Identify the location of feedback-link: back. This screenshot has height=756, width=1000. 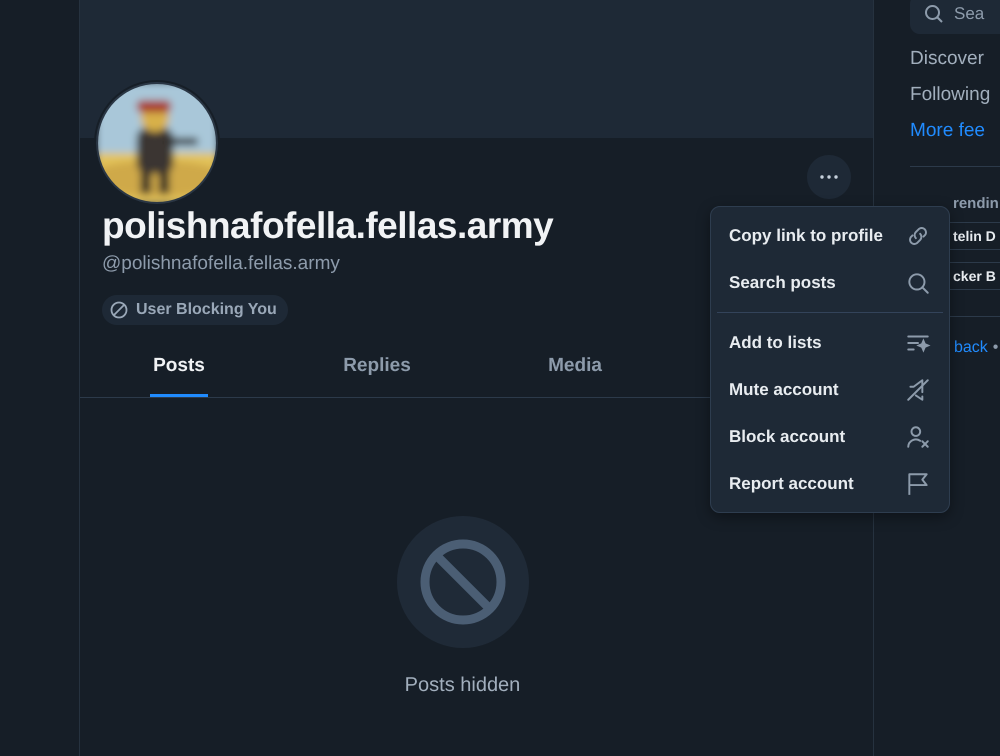
(971, 348).